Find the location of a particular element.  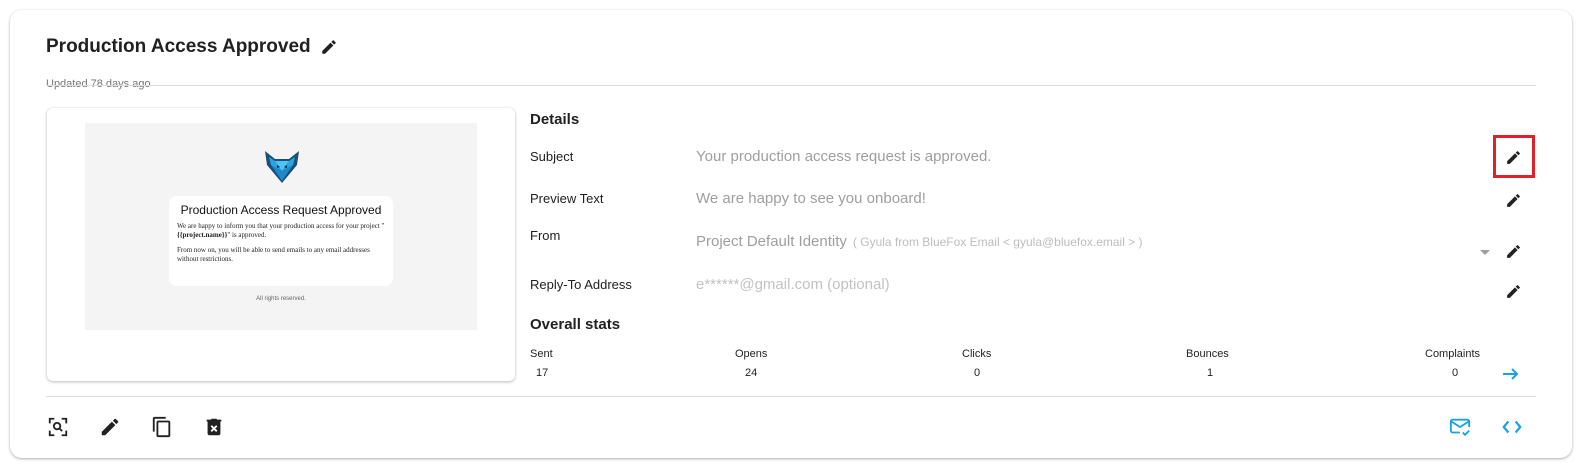

subject-label: Subject is located at coordinates (552, 156).